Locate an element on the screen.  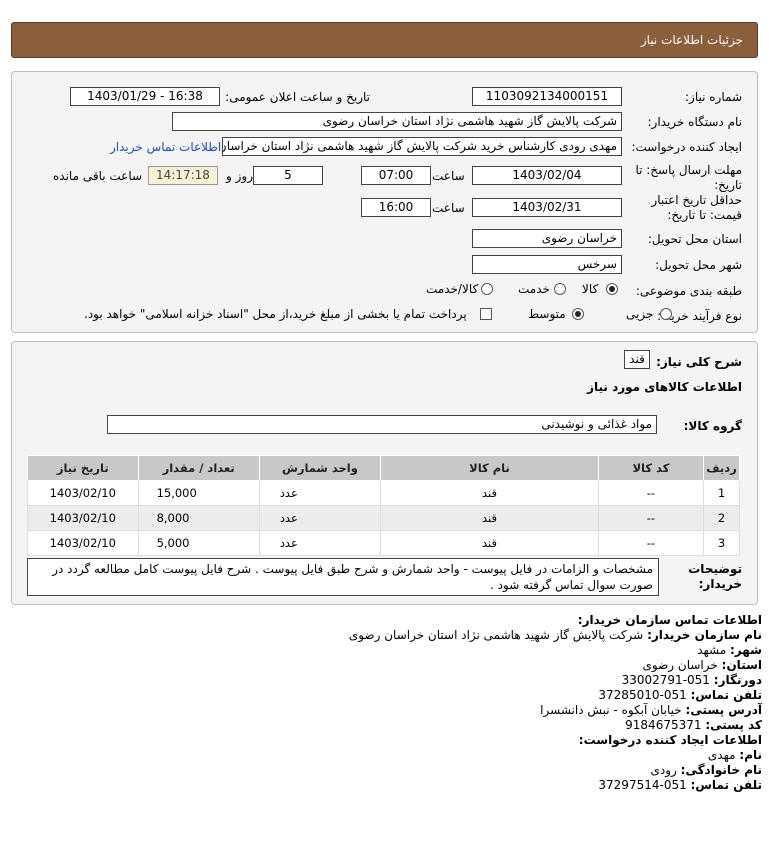
need-number-label: شماره نیاز: is located at coordinates (713, 97).